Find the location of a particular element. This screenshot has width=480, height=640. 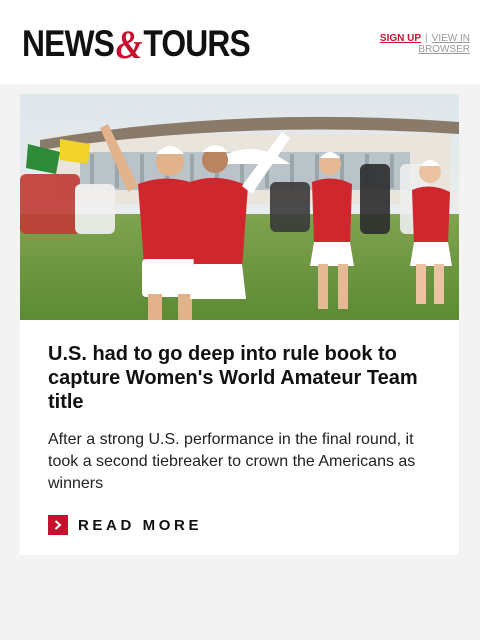

chevron-right-icon is located at coordinates (58, 525).